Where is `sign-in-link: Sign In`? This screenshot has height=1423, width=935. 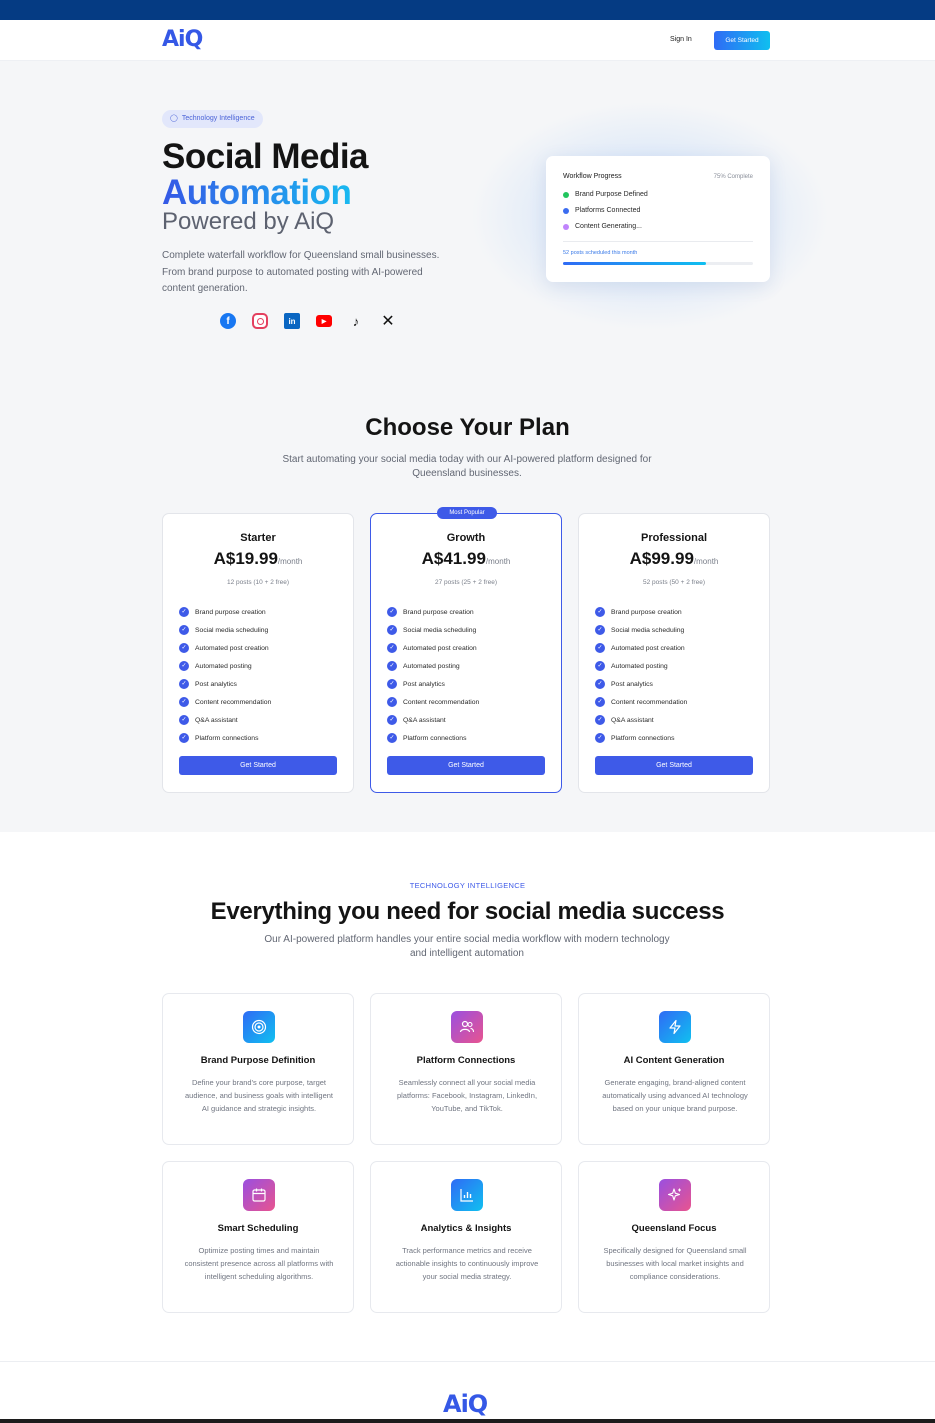
sign-in-link: Sign In is located at coordinates (681, 39).